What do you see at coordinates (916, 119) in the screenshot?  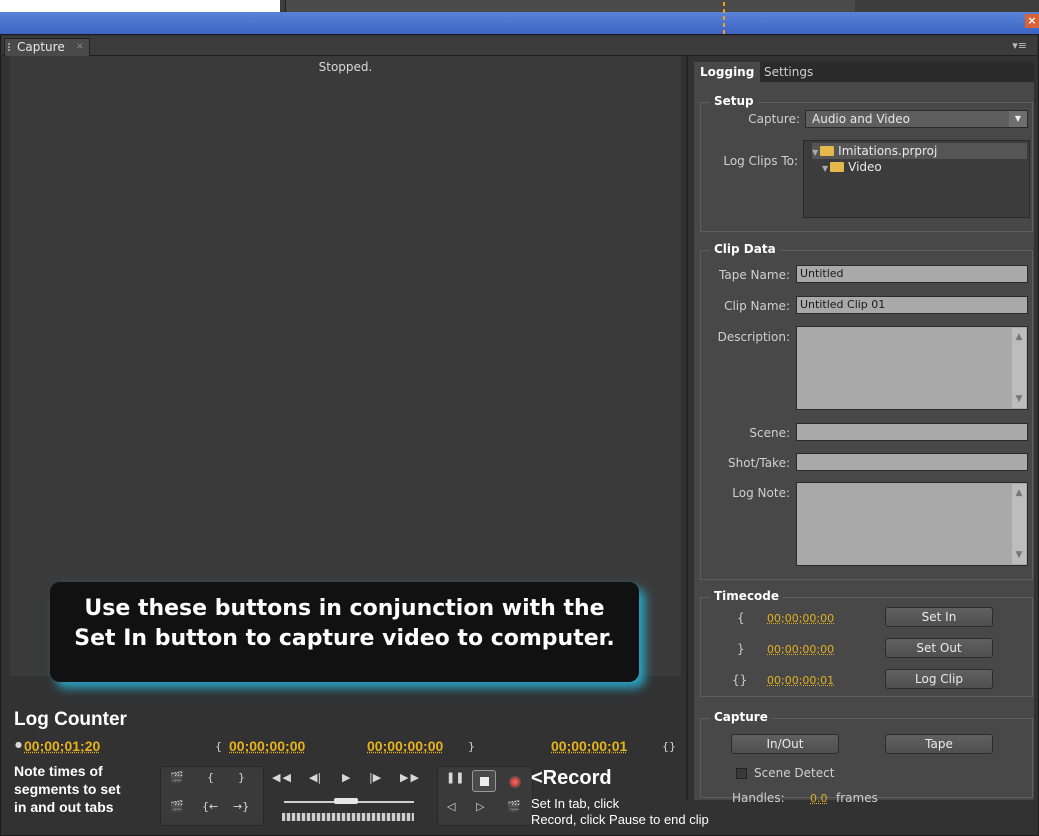 I see `capture-select: Audio and Video ▼` at bounding box center [916, 119].